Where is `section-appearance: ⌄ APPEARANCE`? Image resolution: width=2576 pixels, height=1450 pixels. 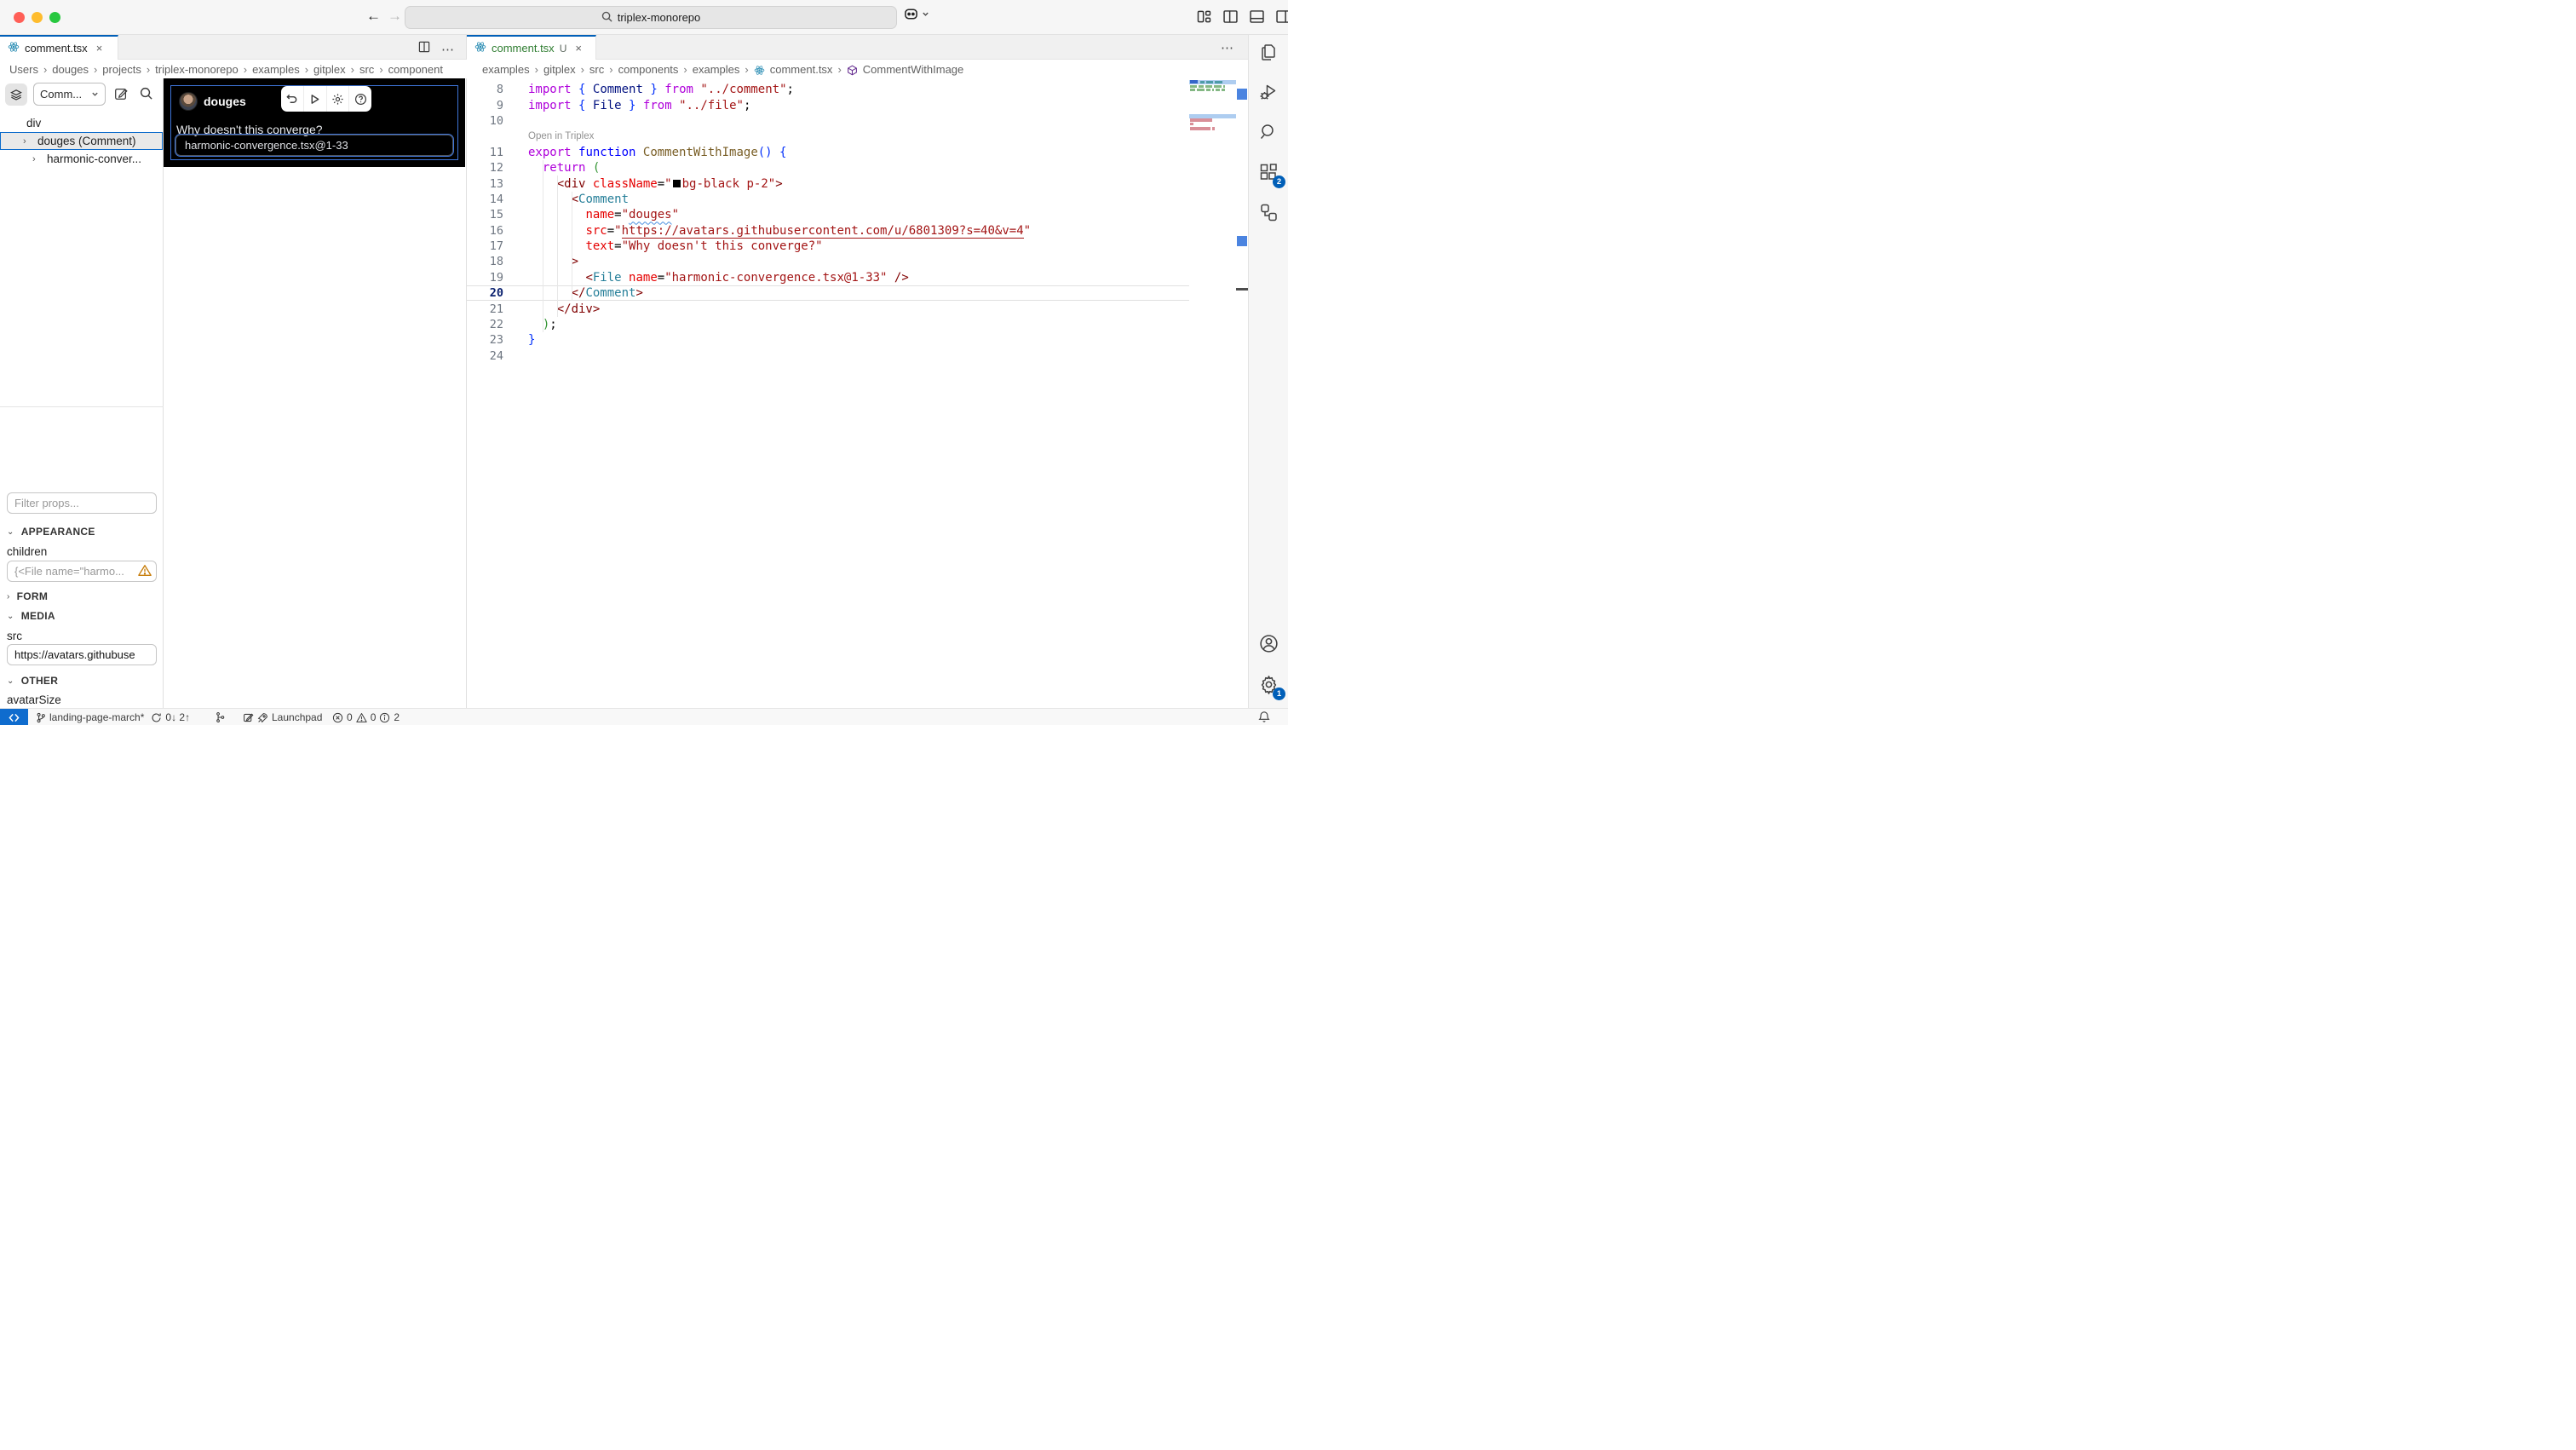
section-appearance: ⌄ APPEARANCE is located at coordinates (51, 532).